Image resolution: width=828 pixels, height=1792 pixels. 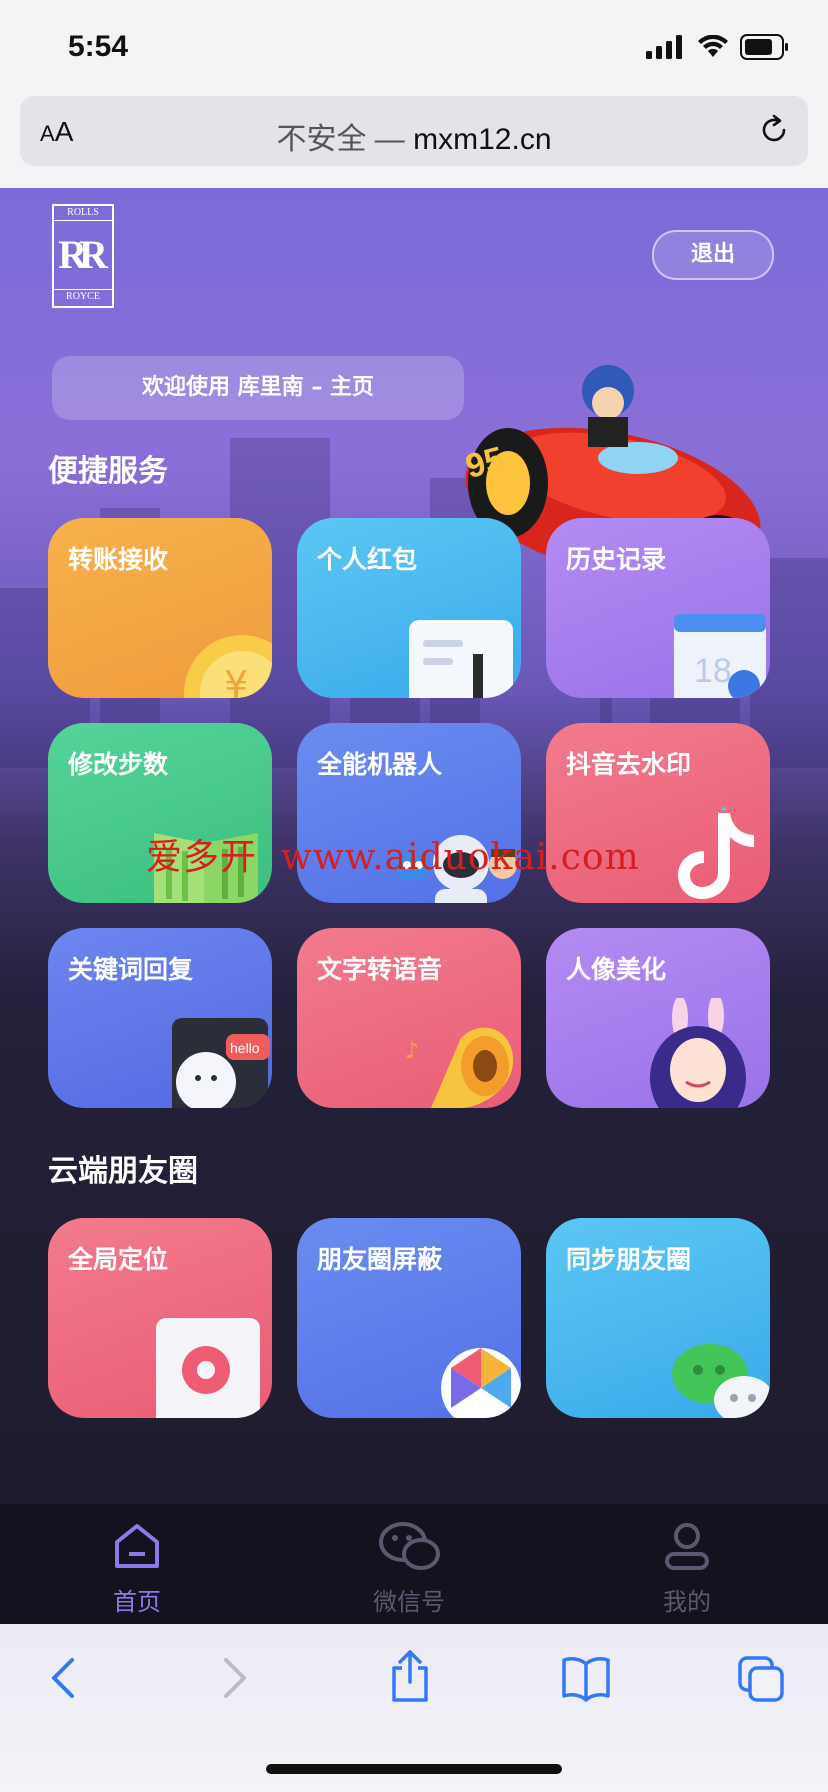 I want to click on card-label: 人像美化, so click(x=616, y=969).